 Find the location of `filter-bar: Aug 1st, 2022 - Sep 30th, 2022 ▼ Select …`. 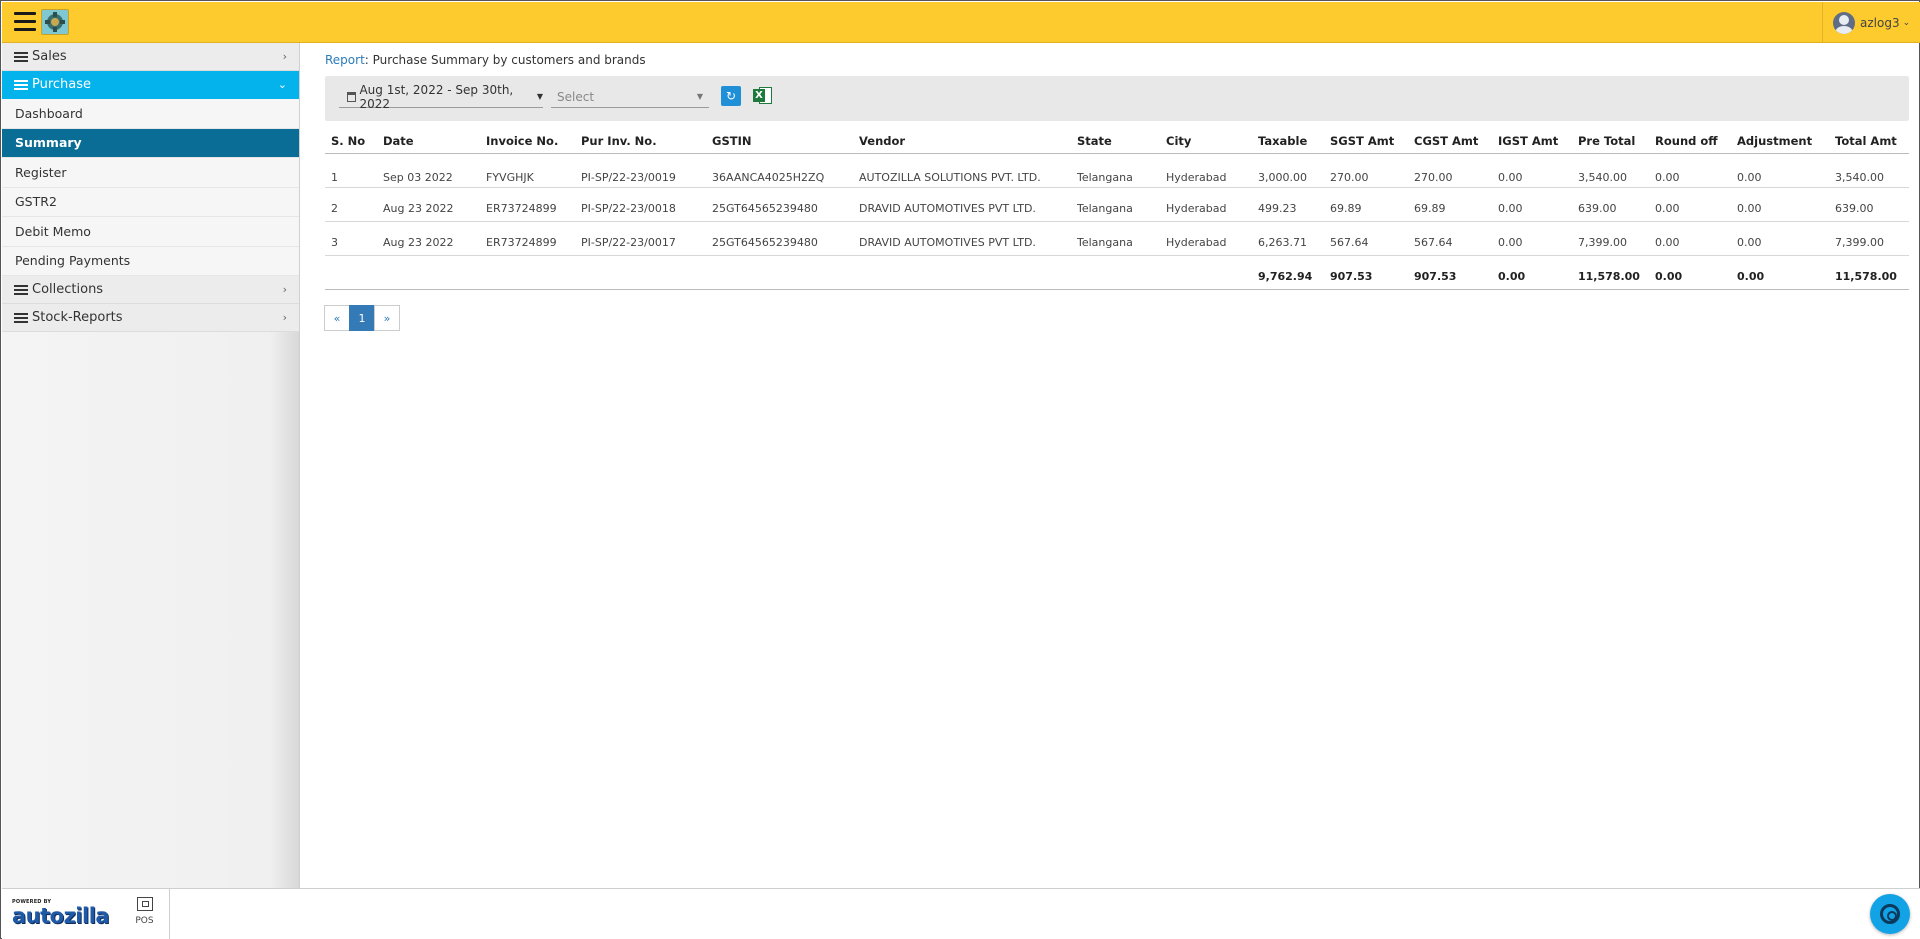

filter-bar: Aug 1st, 2022 - Sep 30th, 2022 ▼ Select … is located at coordinates (1117, 98).